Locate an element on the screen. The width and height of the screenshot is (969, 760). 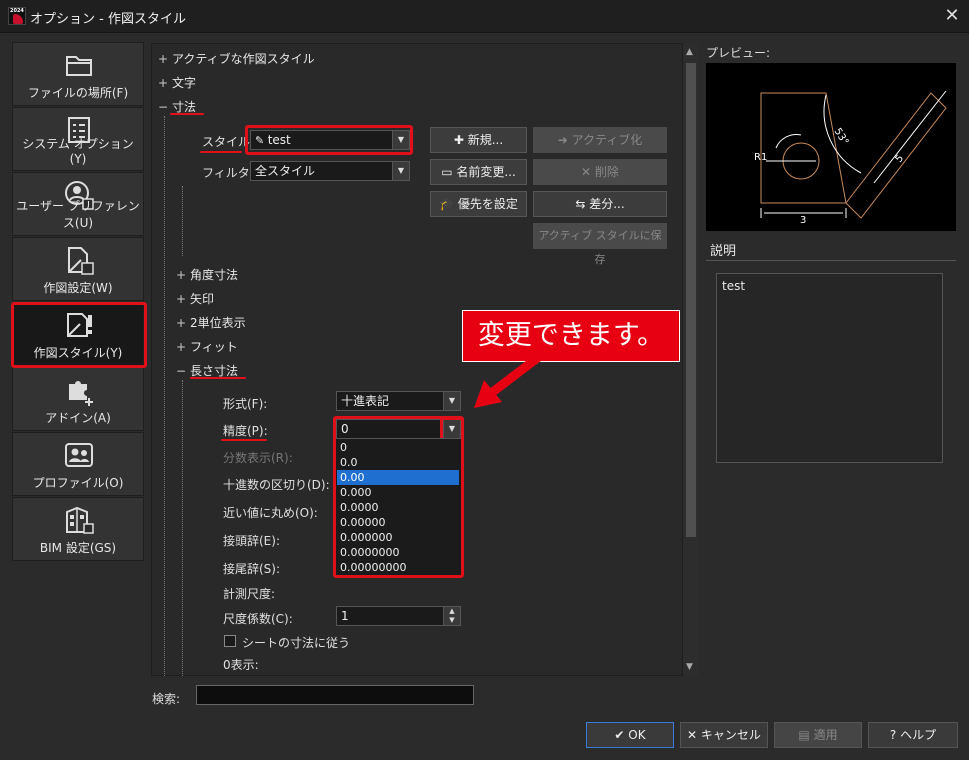
sidebar-item-profiles: プロファイル(O) is located at coordinates (78, 464).